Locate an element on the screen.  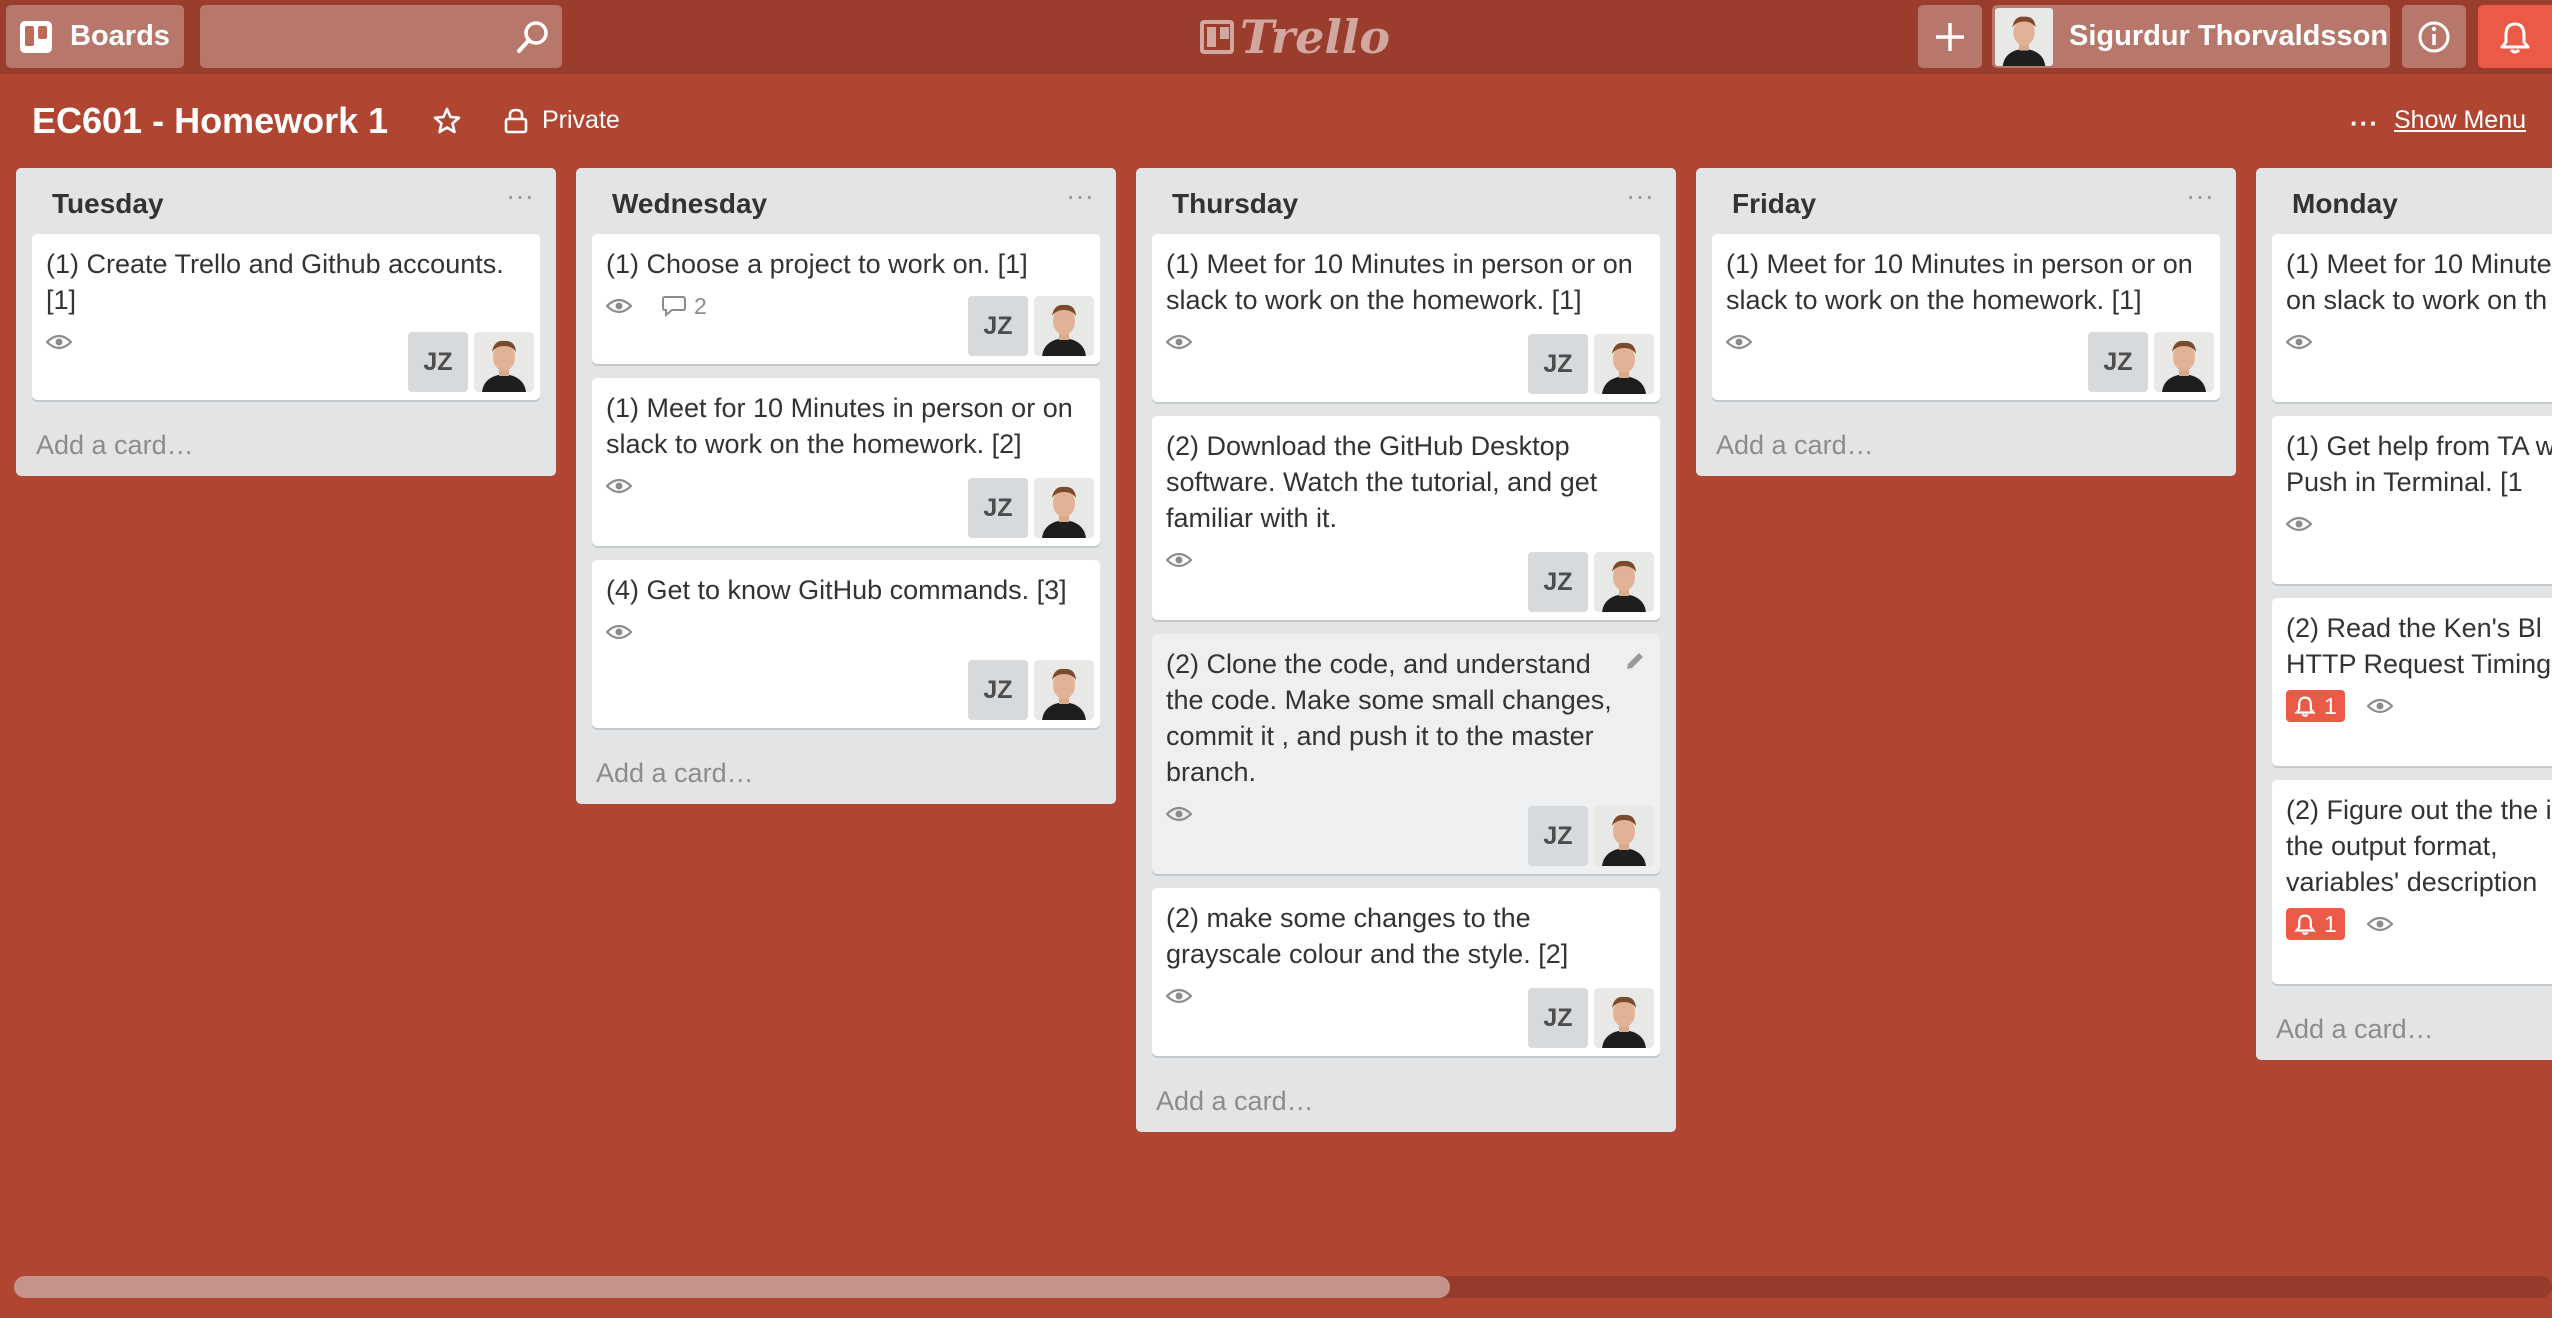
comment-badge: 2 is located at coordinates (684, 306).